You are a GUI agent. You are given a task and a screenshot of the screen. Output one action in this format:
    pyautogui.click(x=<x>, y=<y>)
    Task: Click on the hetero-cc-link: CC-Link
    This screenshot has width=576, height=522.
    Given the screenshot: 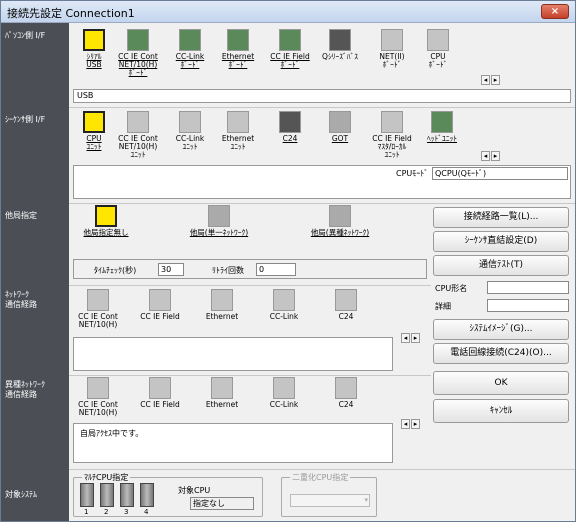 What is the action you would take?
    pyautogui.click(x=284, y=393)
    